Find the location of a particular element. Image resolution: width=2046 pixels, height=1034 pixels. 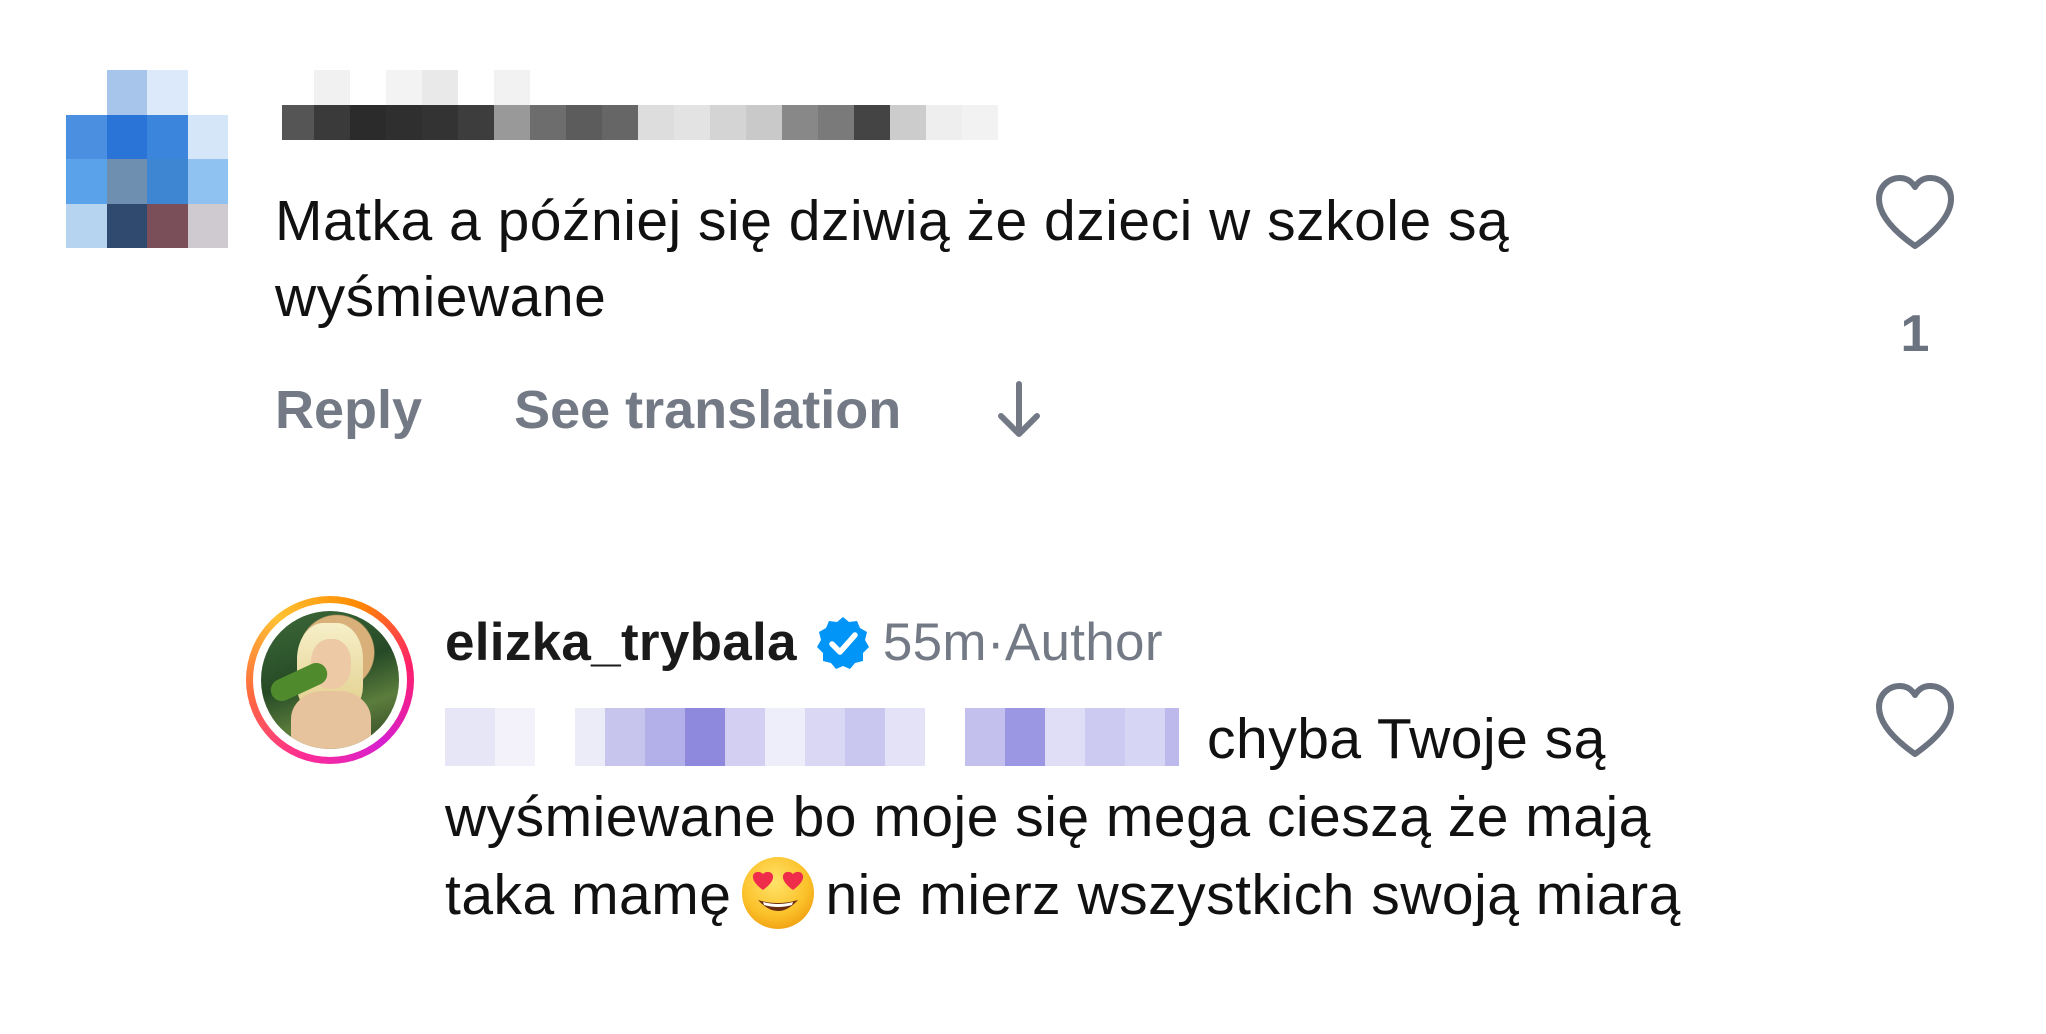

heart-eyes-emoji is located at coordinates (778, 893).